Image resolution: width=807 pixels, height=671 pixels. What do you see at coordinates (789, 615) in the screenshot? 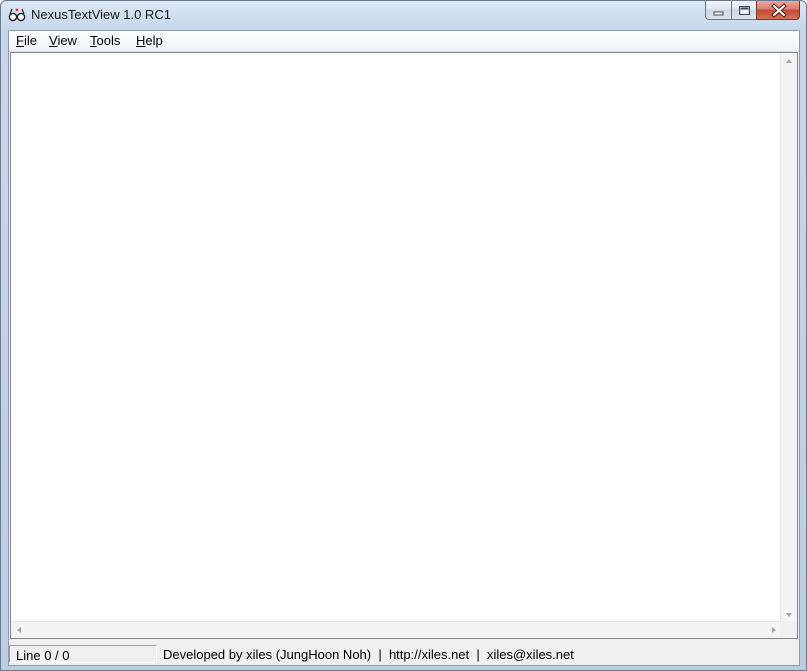
I see `arrow-down-icon` at bounding box center [789, 615].